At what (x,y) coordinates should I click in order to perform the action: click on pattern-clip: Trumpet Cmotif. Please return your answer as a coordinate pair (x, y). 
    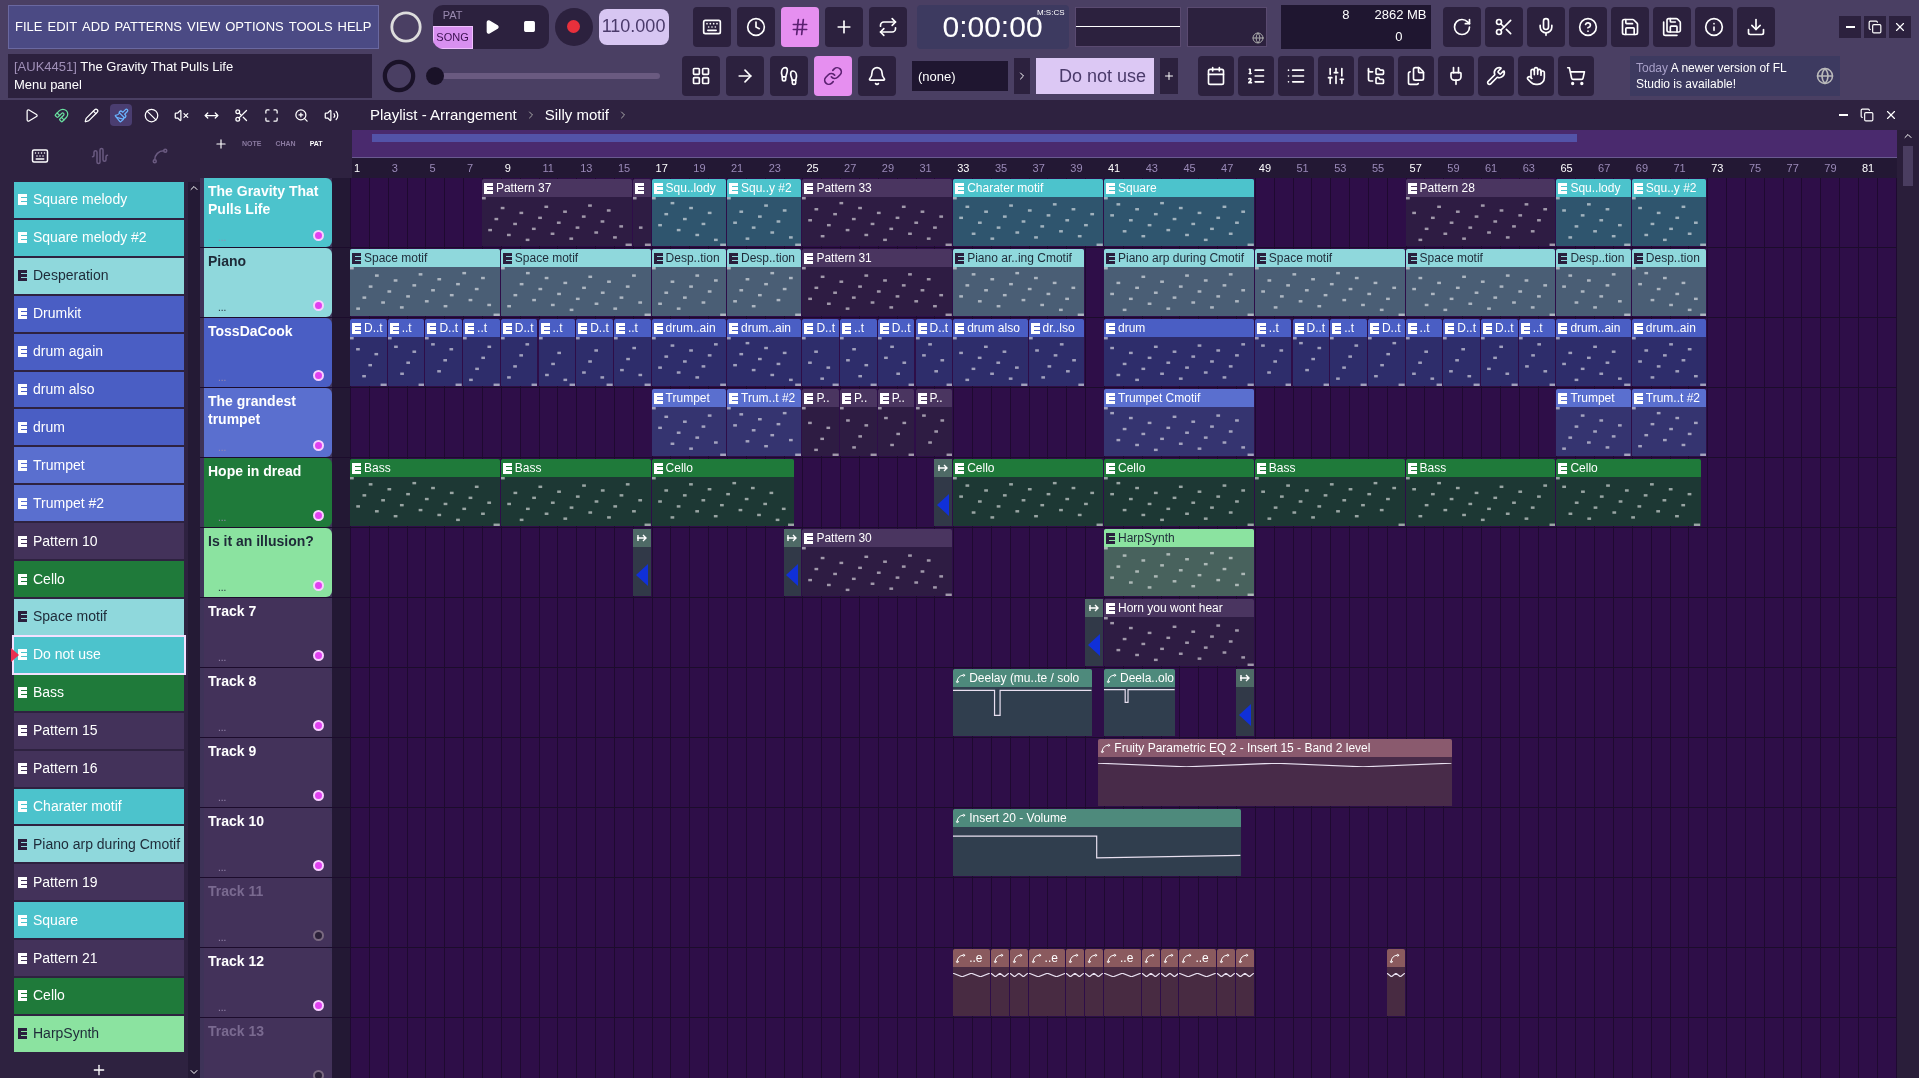
    Looking at the image, I should click on (1179, 422).